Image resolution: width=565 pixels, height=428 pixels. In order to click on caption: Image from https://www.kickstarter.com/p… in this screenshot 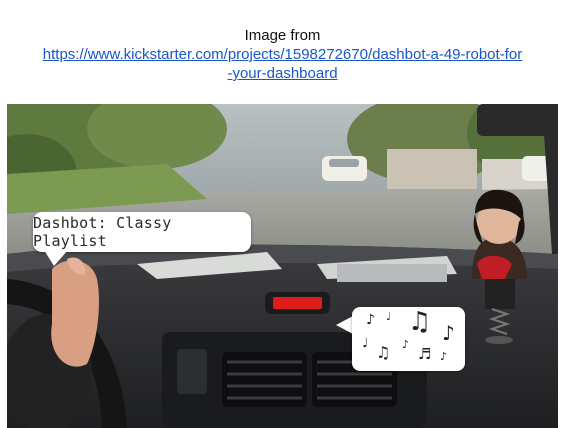, I will do `click(282, 54)`.